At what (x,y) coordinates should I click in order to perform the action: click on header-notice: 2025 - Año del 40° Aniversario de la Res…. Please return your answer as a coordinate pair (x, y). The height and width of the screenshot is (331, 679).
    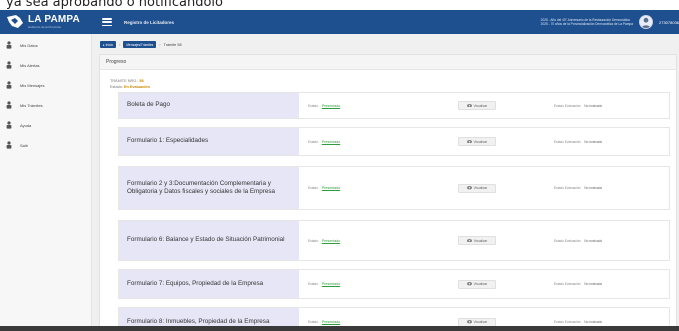
    Looking at the image, I should click on (587, 22).